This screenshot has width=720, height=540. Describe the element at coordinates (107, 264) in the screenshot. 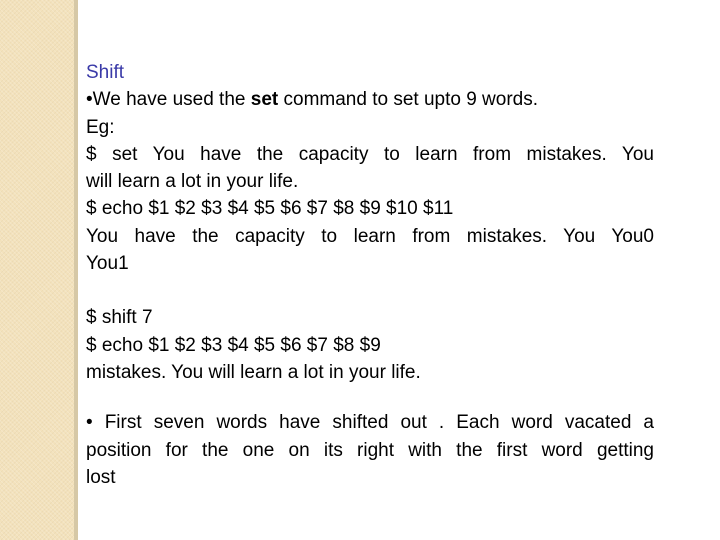

I see `echo-output-1-line-2: You1` at that location.